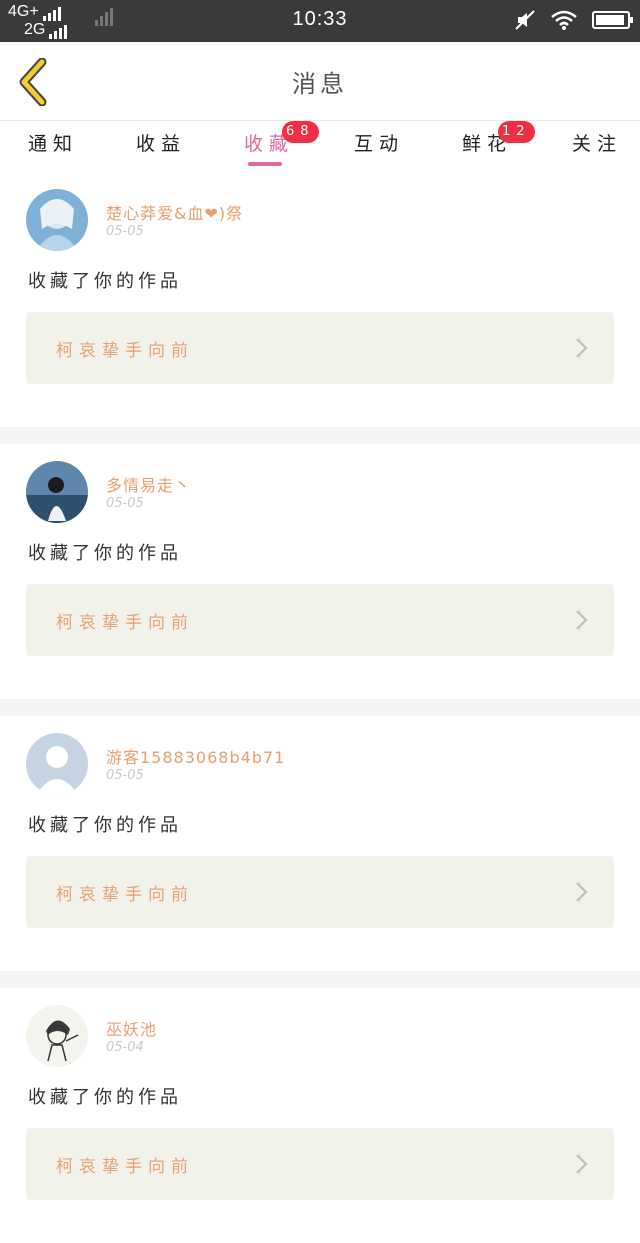  I want to click on tab-favorites: 收藏 68, so click(281, 138).